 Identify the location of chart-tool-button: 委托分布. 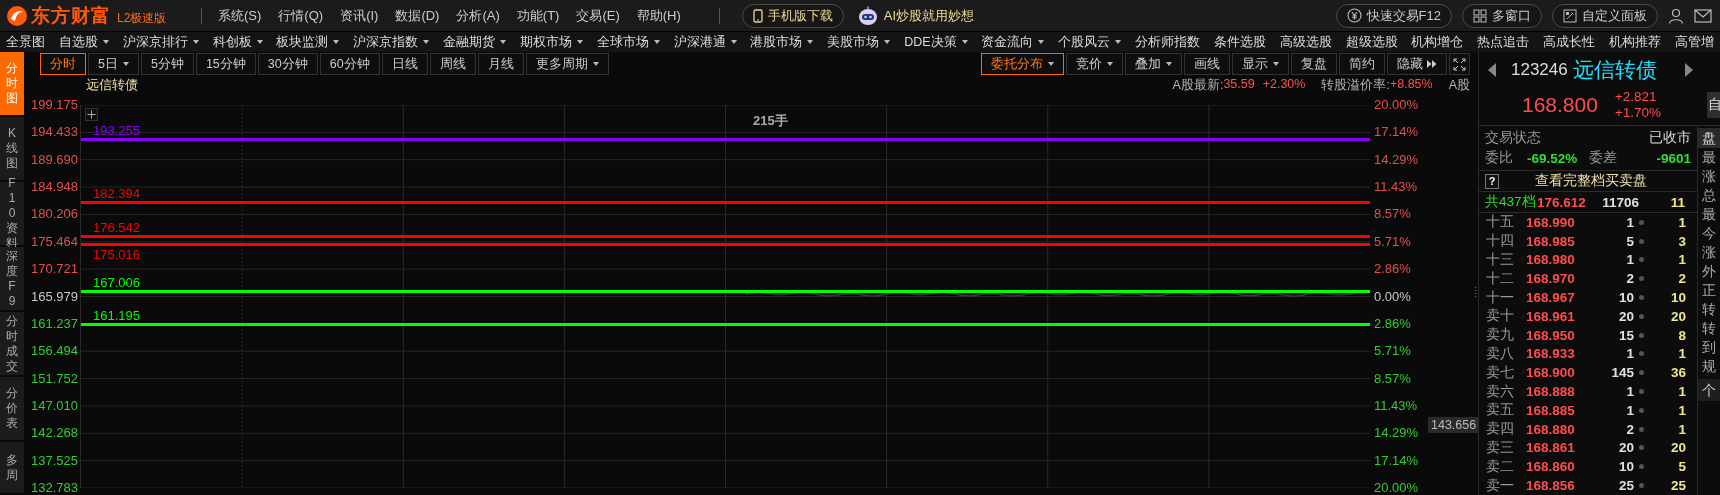
(1022, 64).